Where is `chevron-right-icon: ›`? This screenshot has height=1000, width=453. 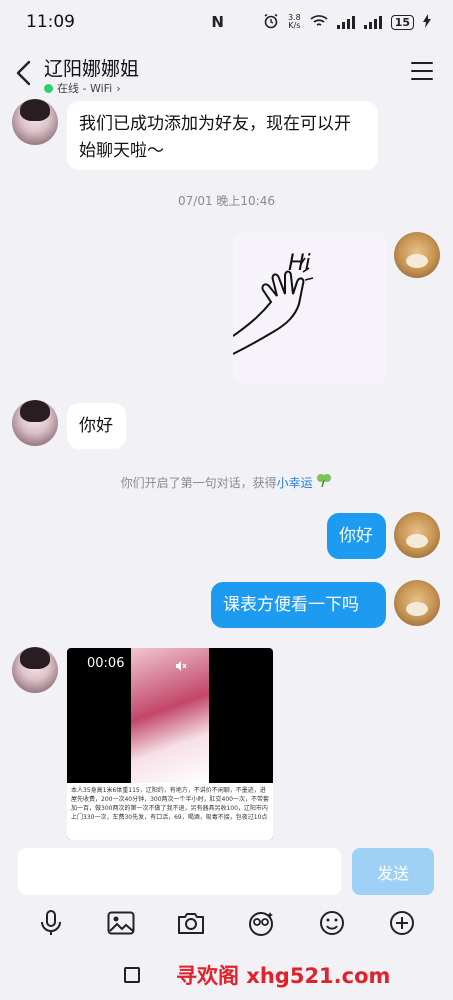 chevron-right-icon: › is located at coordinates (118, 88).